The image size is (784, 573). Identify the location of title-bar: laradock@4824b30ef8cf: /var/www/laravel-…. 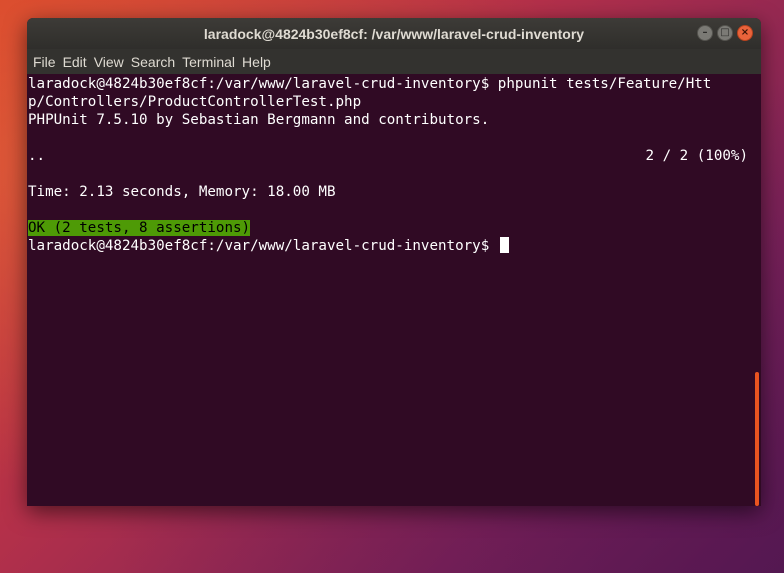
(394, 33).